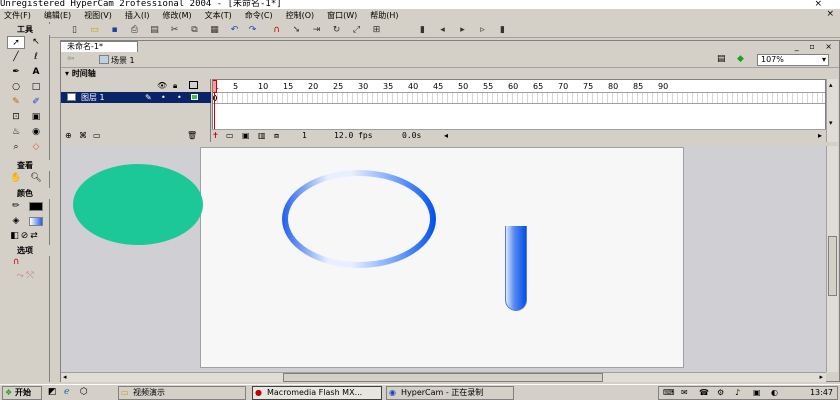 The height and width of the screenshot is (400, 840). Describe the element at coordinates (259, 15) in the screenshot. I see `menu-commands: 命令(C)` at that location.